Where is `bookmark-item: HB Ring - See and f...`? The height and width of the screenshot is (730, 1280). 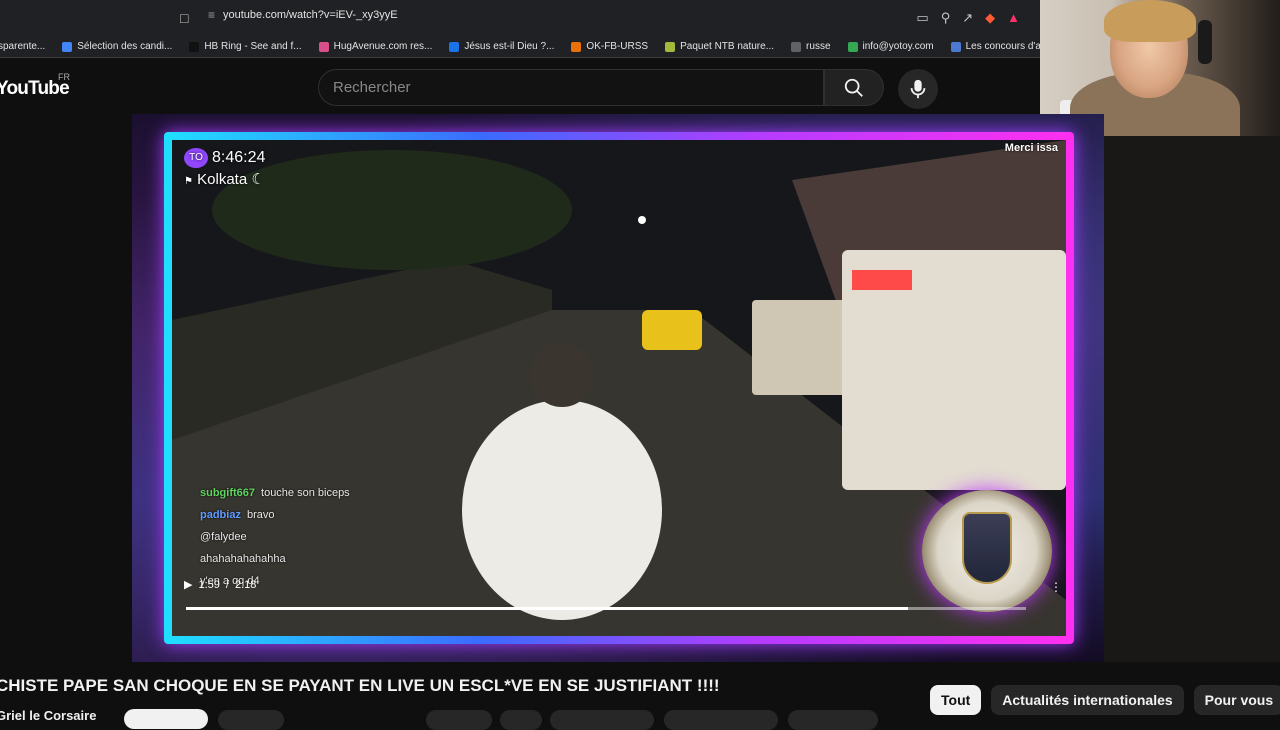 bookmark-item: HB Ring - See and f... is located at coordinates (245, 46).